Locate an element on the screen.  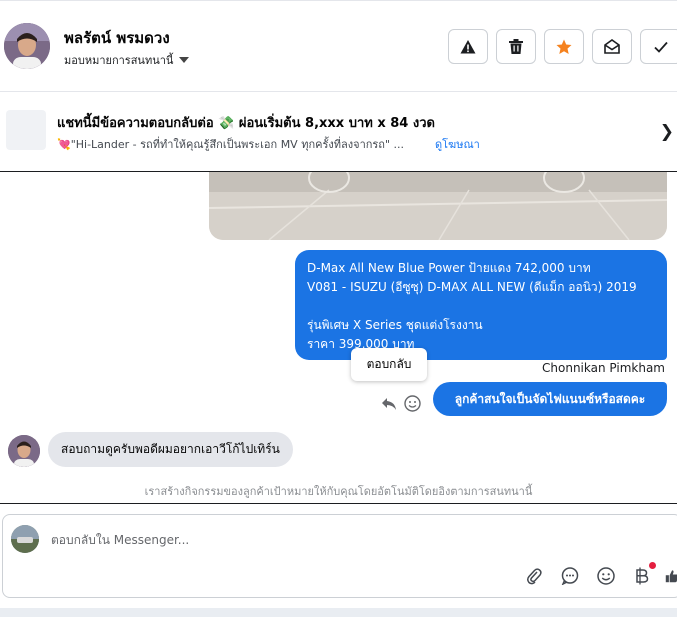
page-avatar is located at coordinates (25, 539).